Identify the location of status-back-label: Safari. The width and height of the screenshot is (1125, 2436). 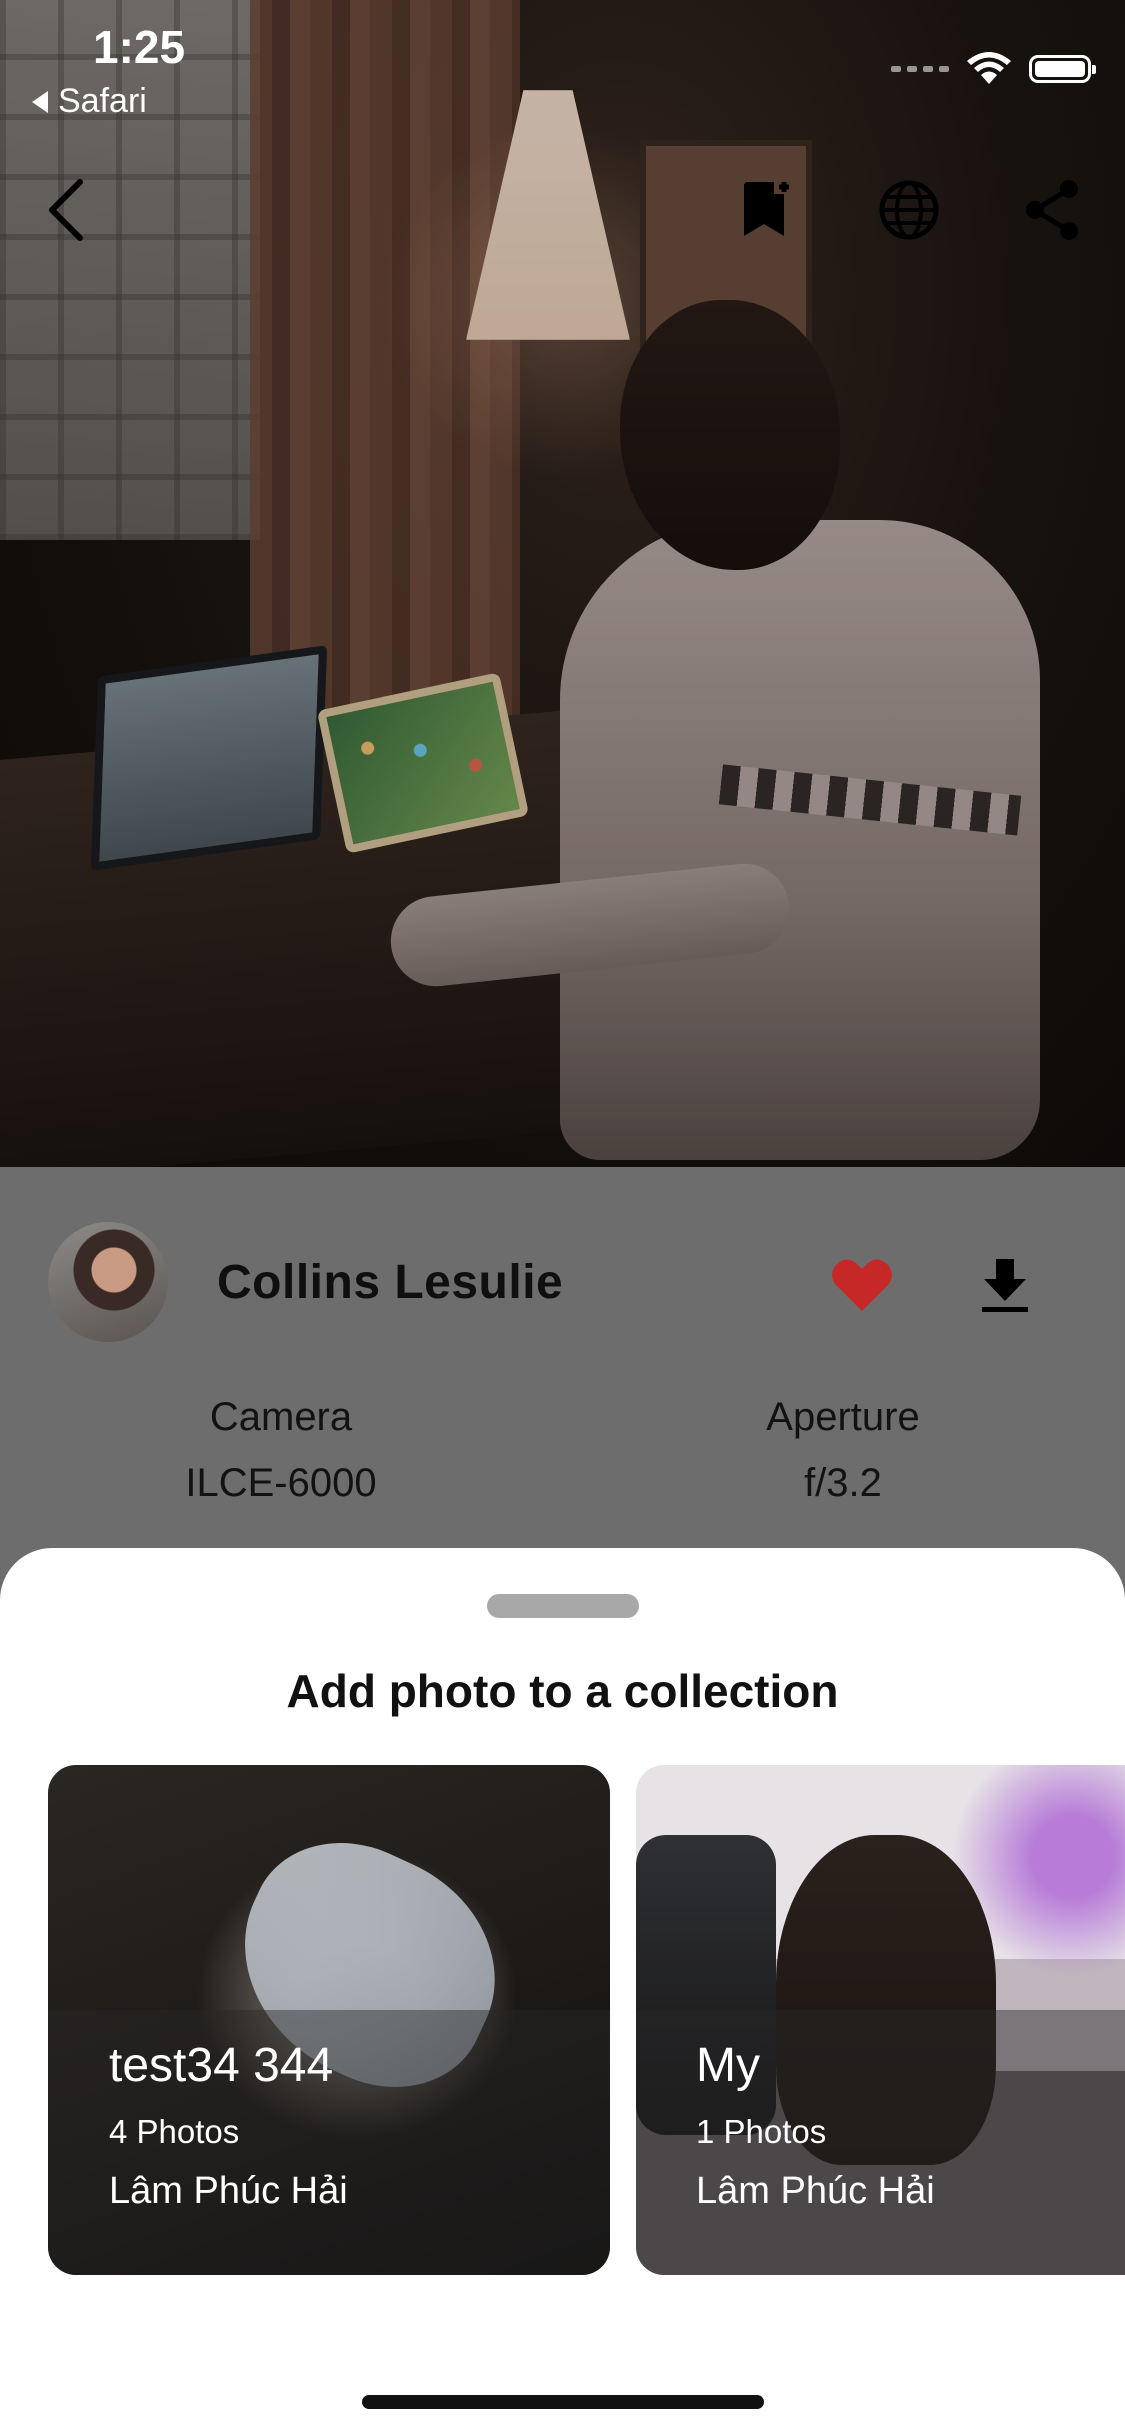
(102, 101).